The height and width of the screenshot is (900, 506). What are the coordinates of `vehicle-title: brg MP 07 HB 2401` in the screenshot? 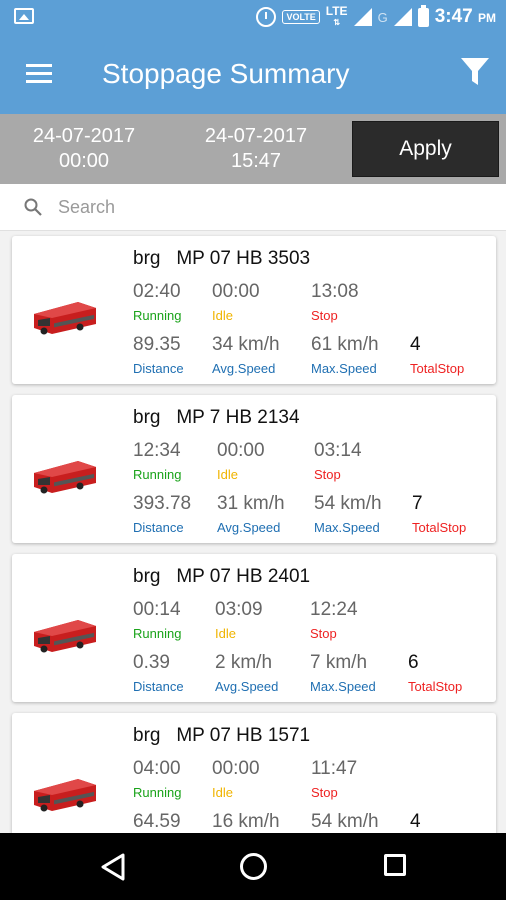 It's located at (222, 576).